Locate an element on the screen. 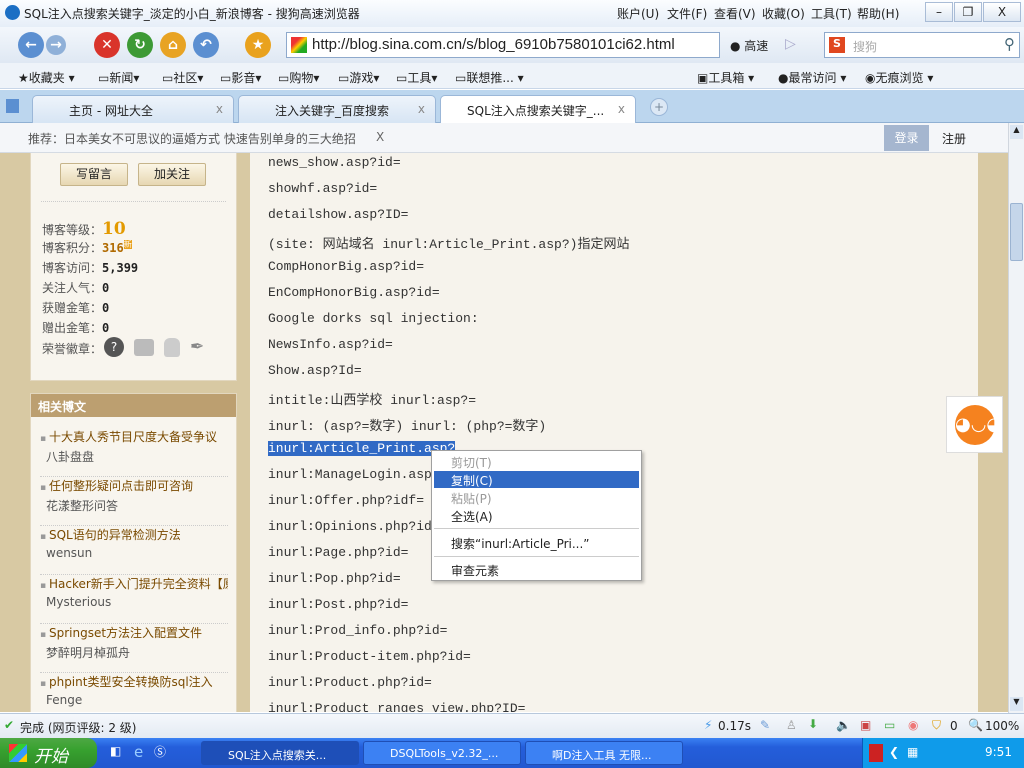 The image size is (1024, 768). article-line: inurl:Product_ranges_view.php?ID= is located at coordinates (397, 706).